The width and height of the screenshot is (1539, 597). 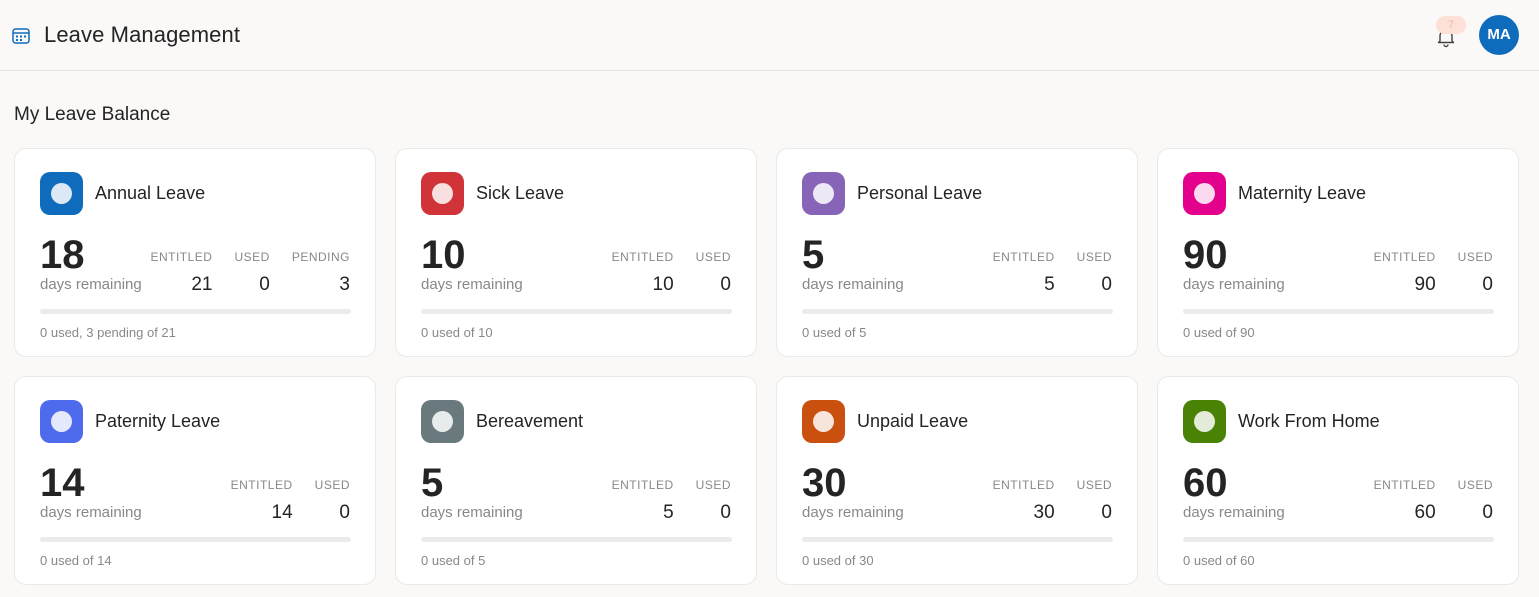 I want to click on entitled-value: 14, so click(x=282, y=512).